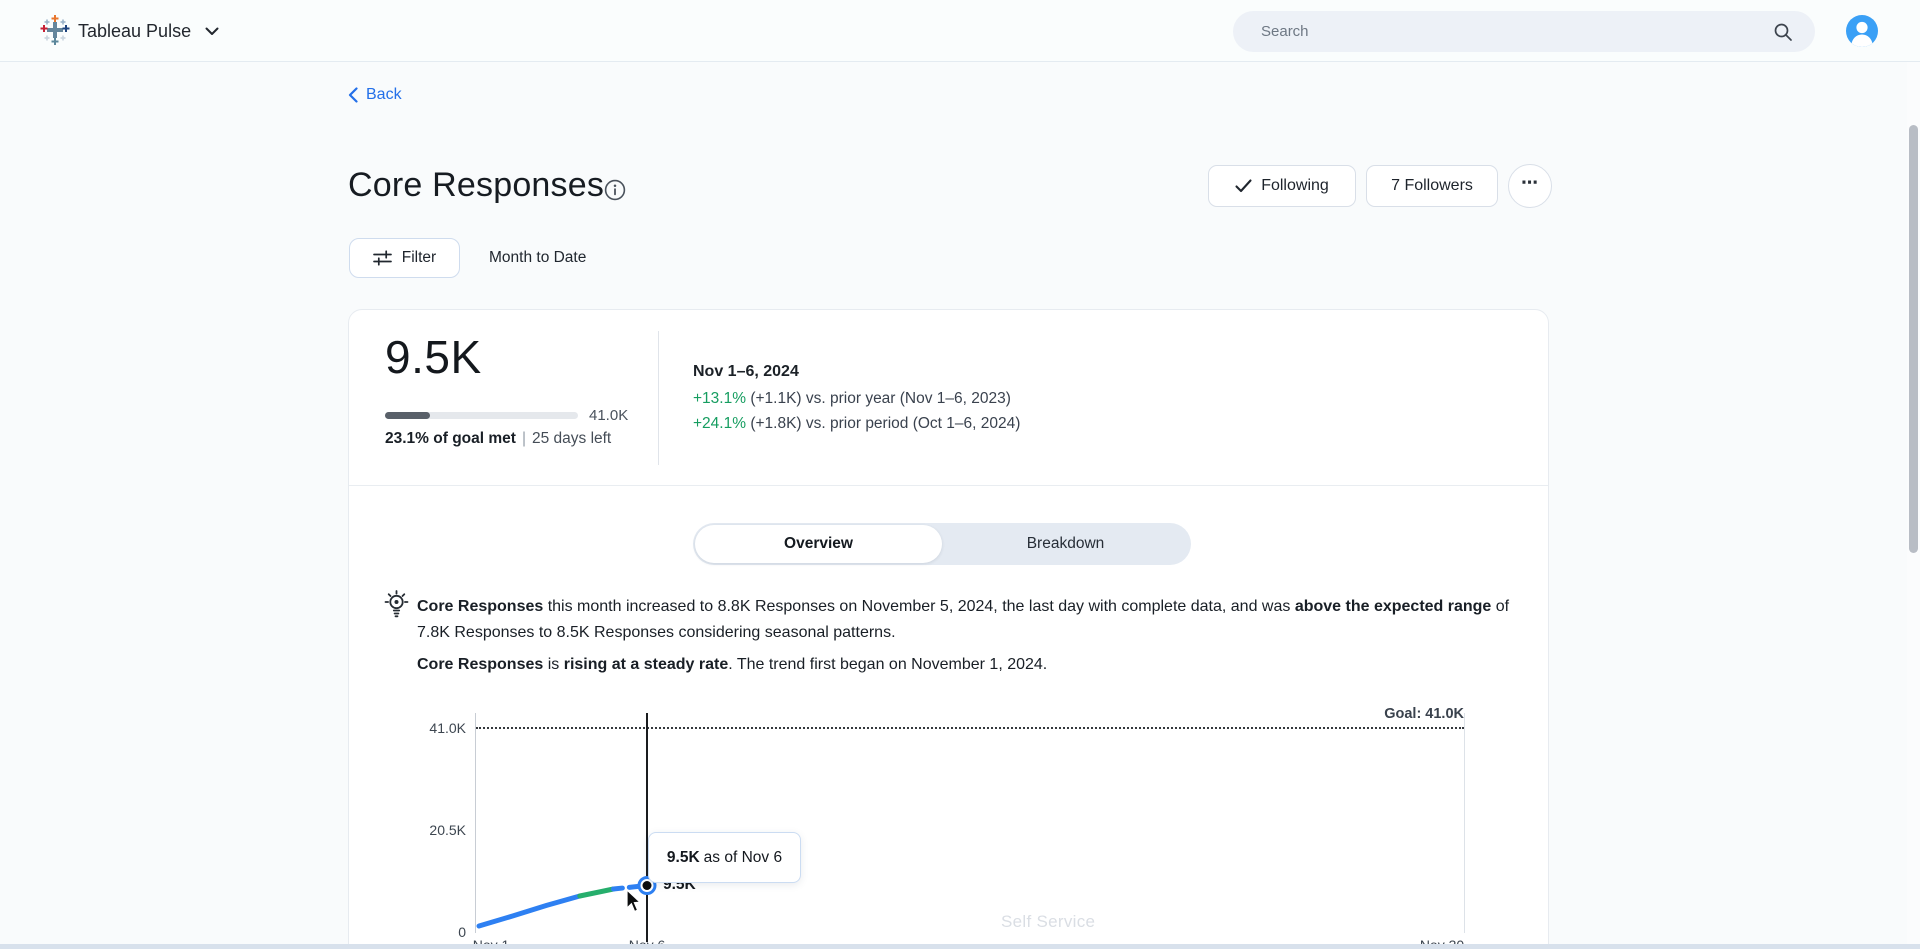 The height and width of the screenshot is (949, 1920). I want to click on card-divider, so click(948, 485).